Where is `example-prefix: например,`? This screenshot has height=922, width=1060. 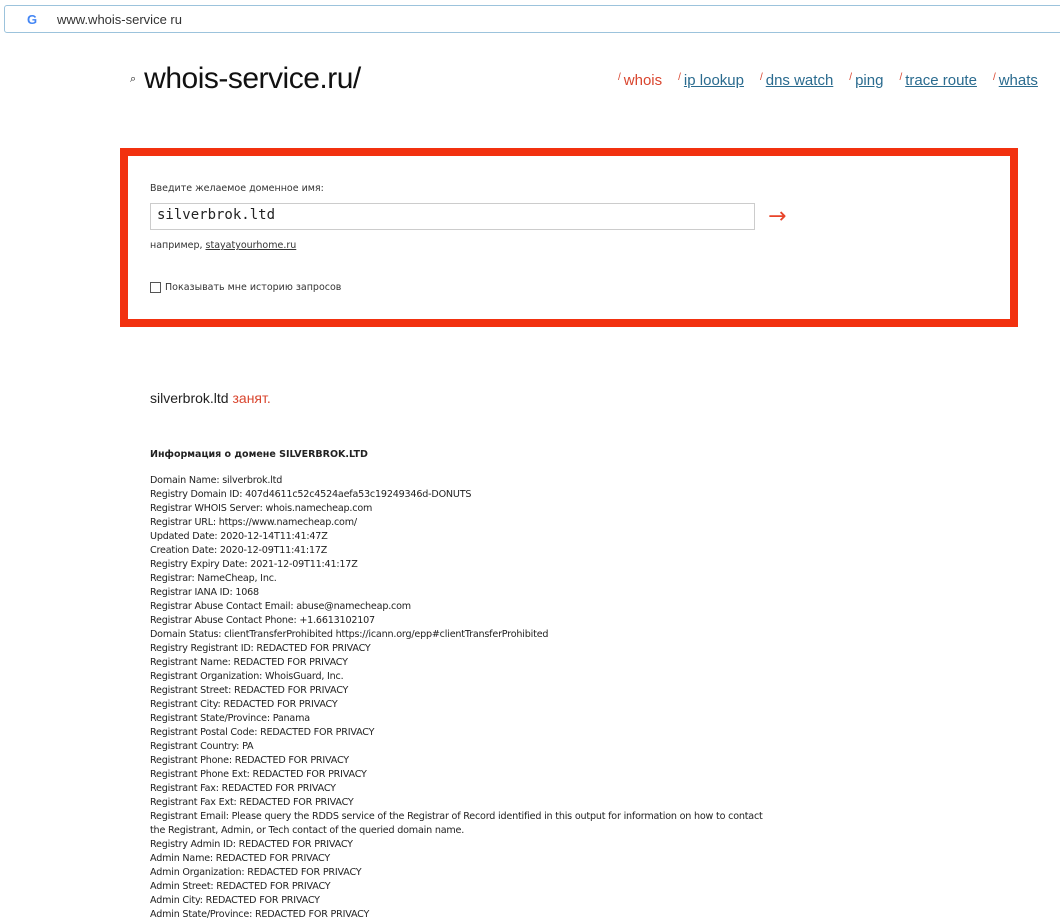 example-prefix: например, is located at coordinates (178, 245).